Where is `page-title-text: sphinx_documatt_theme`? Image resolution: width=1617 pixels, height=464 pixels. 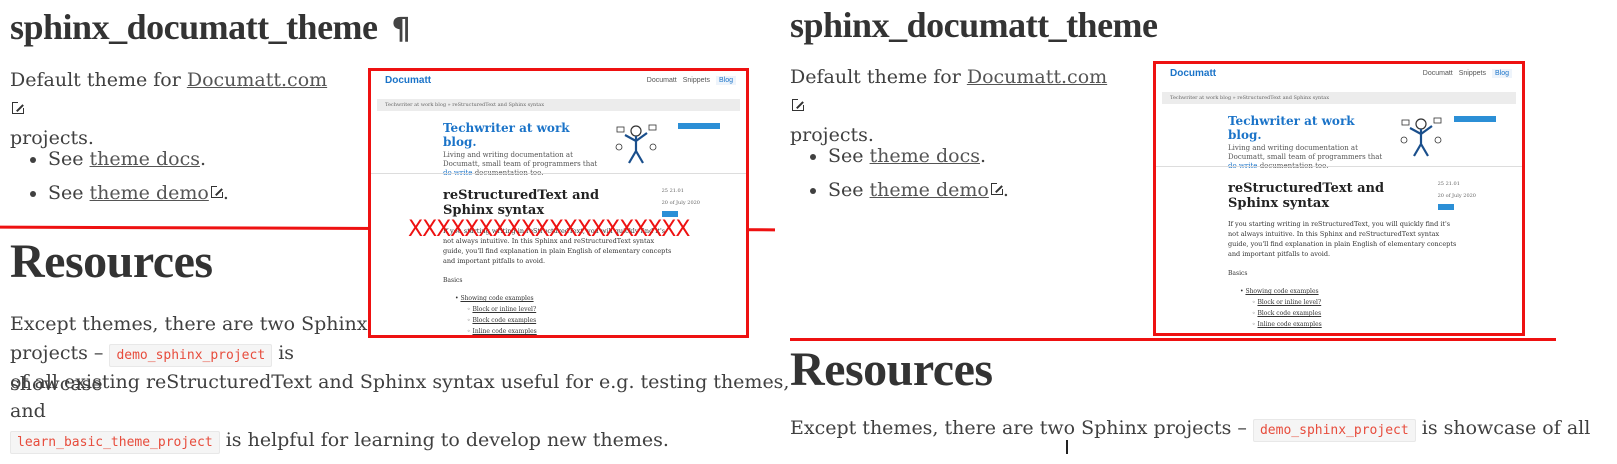
page-title-text: sphinx_documatt_theme is located at coordinates (194, 27).